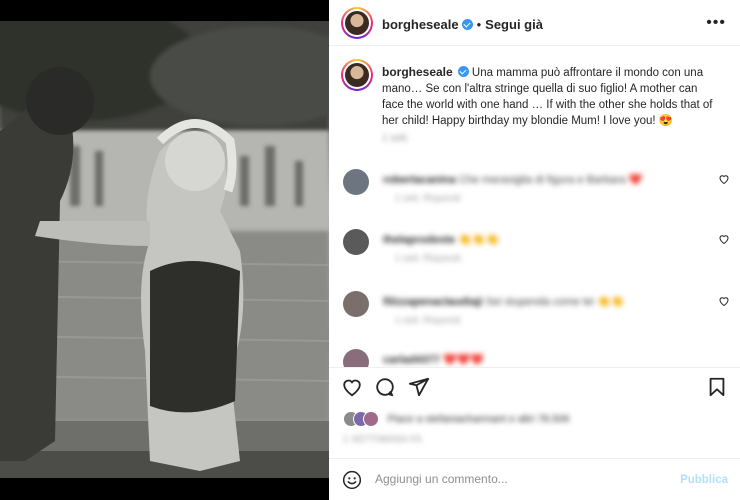  Describe the element at coordinates (396, 138) in the screenshot. I see `caption-meta: 1 sett.` at that location.